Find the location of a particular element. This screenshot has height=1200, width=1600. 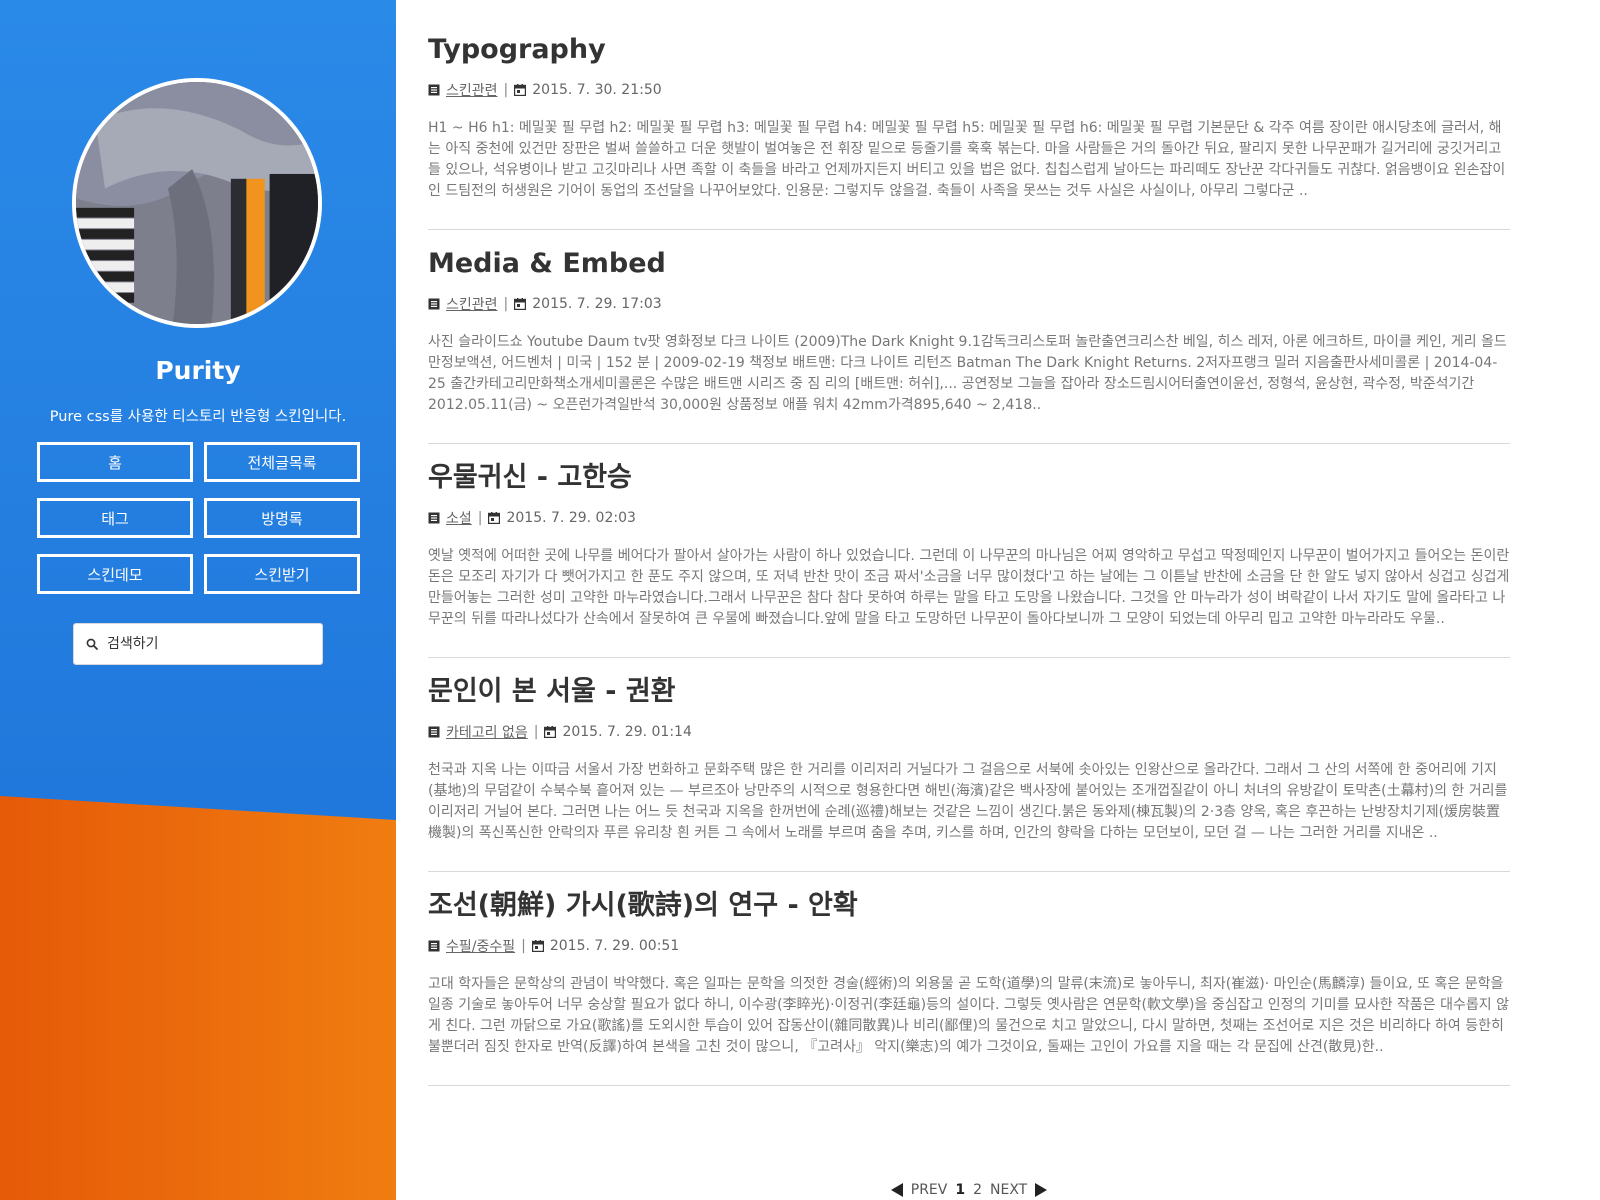

nav-guestbook-button: 방명록 is located at coordinates (282, 518).